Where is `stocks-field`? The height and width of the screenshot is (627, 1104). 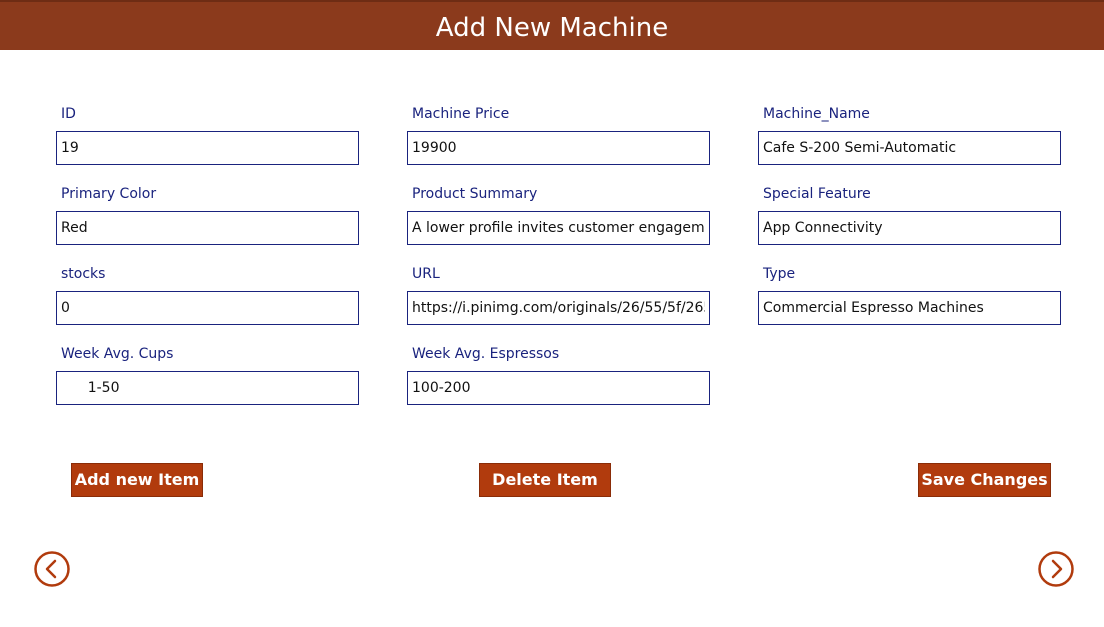
stocks-field is located at coordinates (207, 308).